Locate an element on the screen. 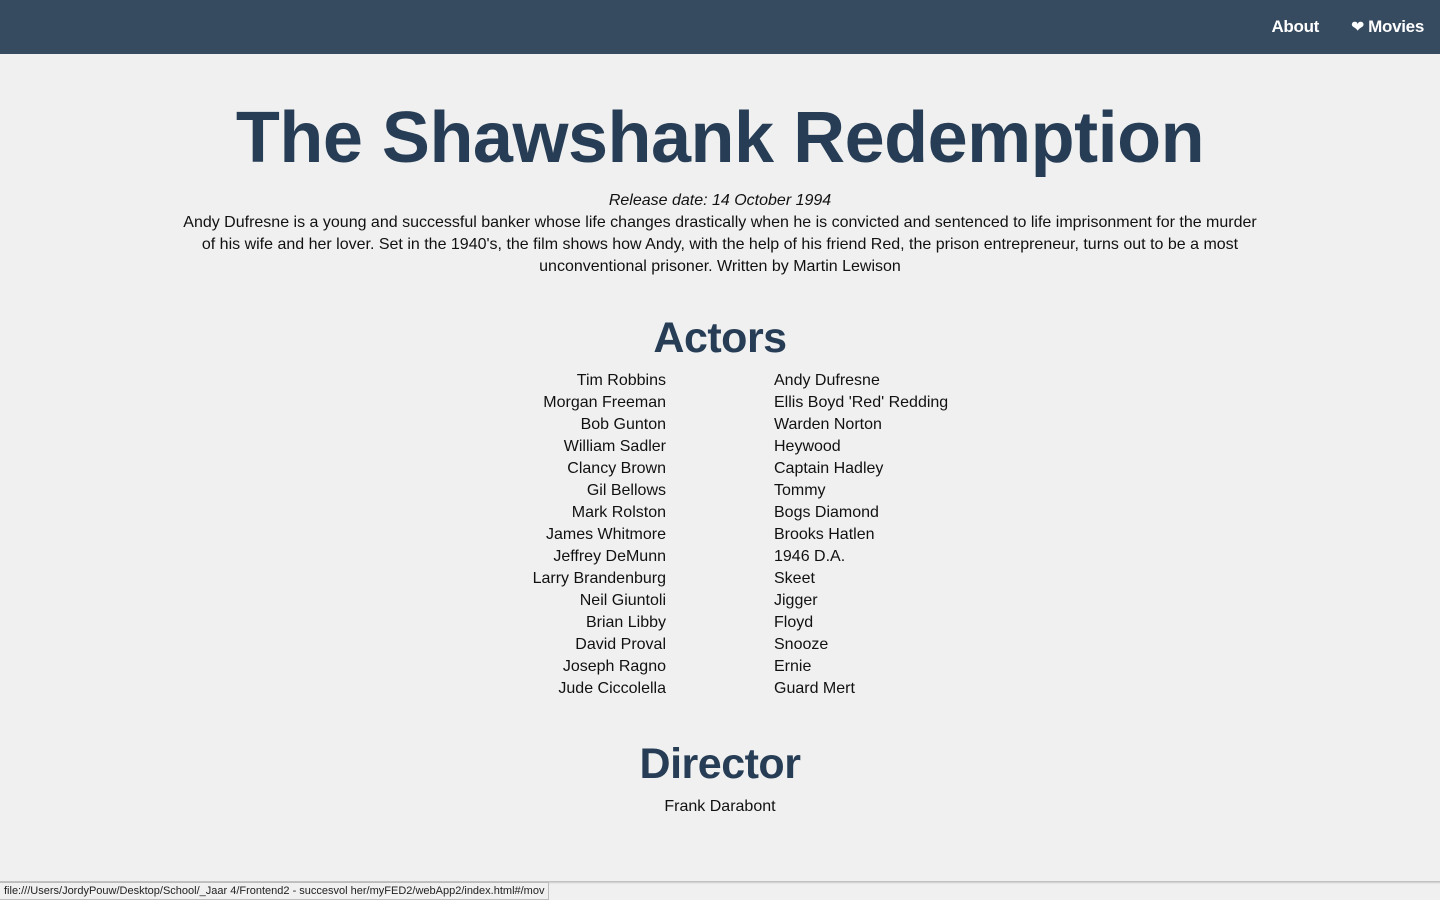 The width and height of the screenshot is (1440, 900). top-navbar: About ❤ Movies is located at coordinates (720, 27).